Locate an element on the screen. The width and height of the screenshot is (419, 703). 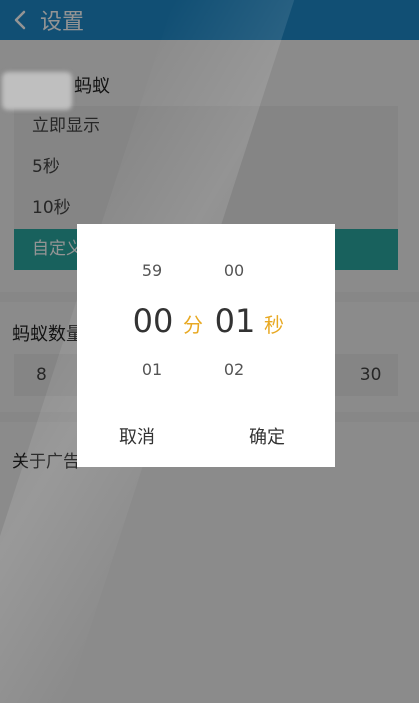
blurred-region is located at coordinates (37, 91).